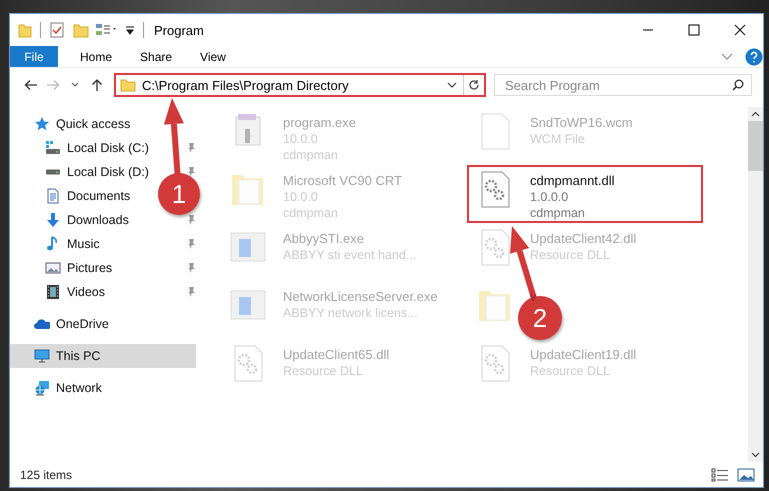  Describe the element at coordinates (53, 220) in the screenshot. I see `download-arrow-icon` at that location.